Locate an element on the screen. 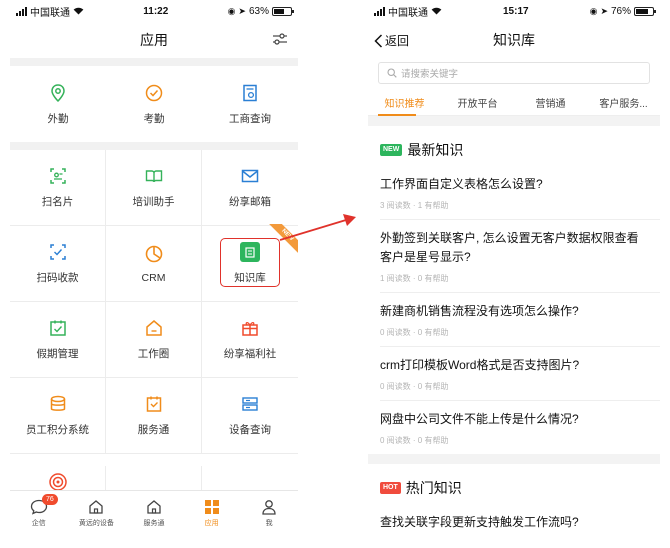 The image size is (670, 548). app-device: 设备查询 is located at coordinates (250, 416).